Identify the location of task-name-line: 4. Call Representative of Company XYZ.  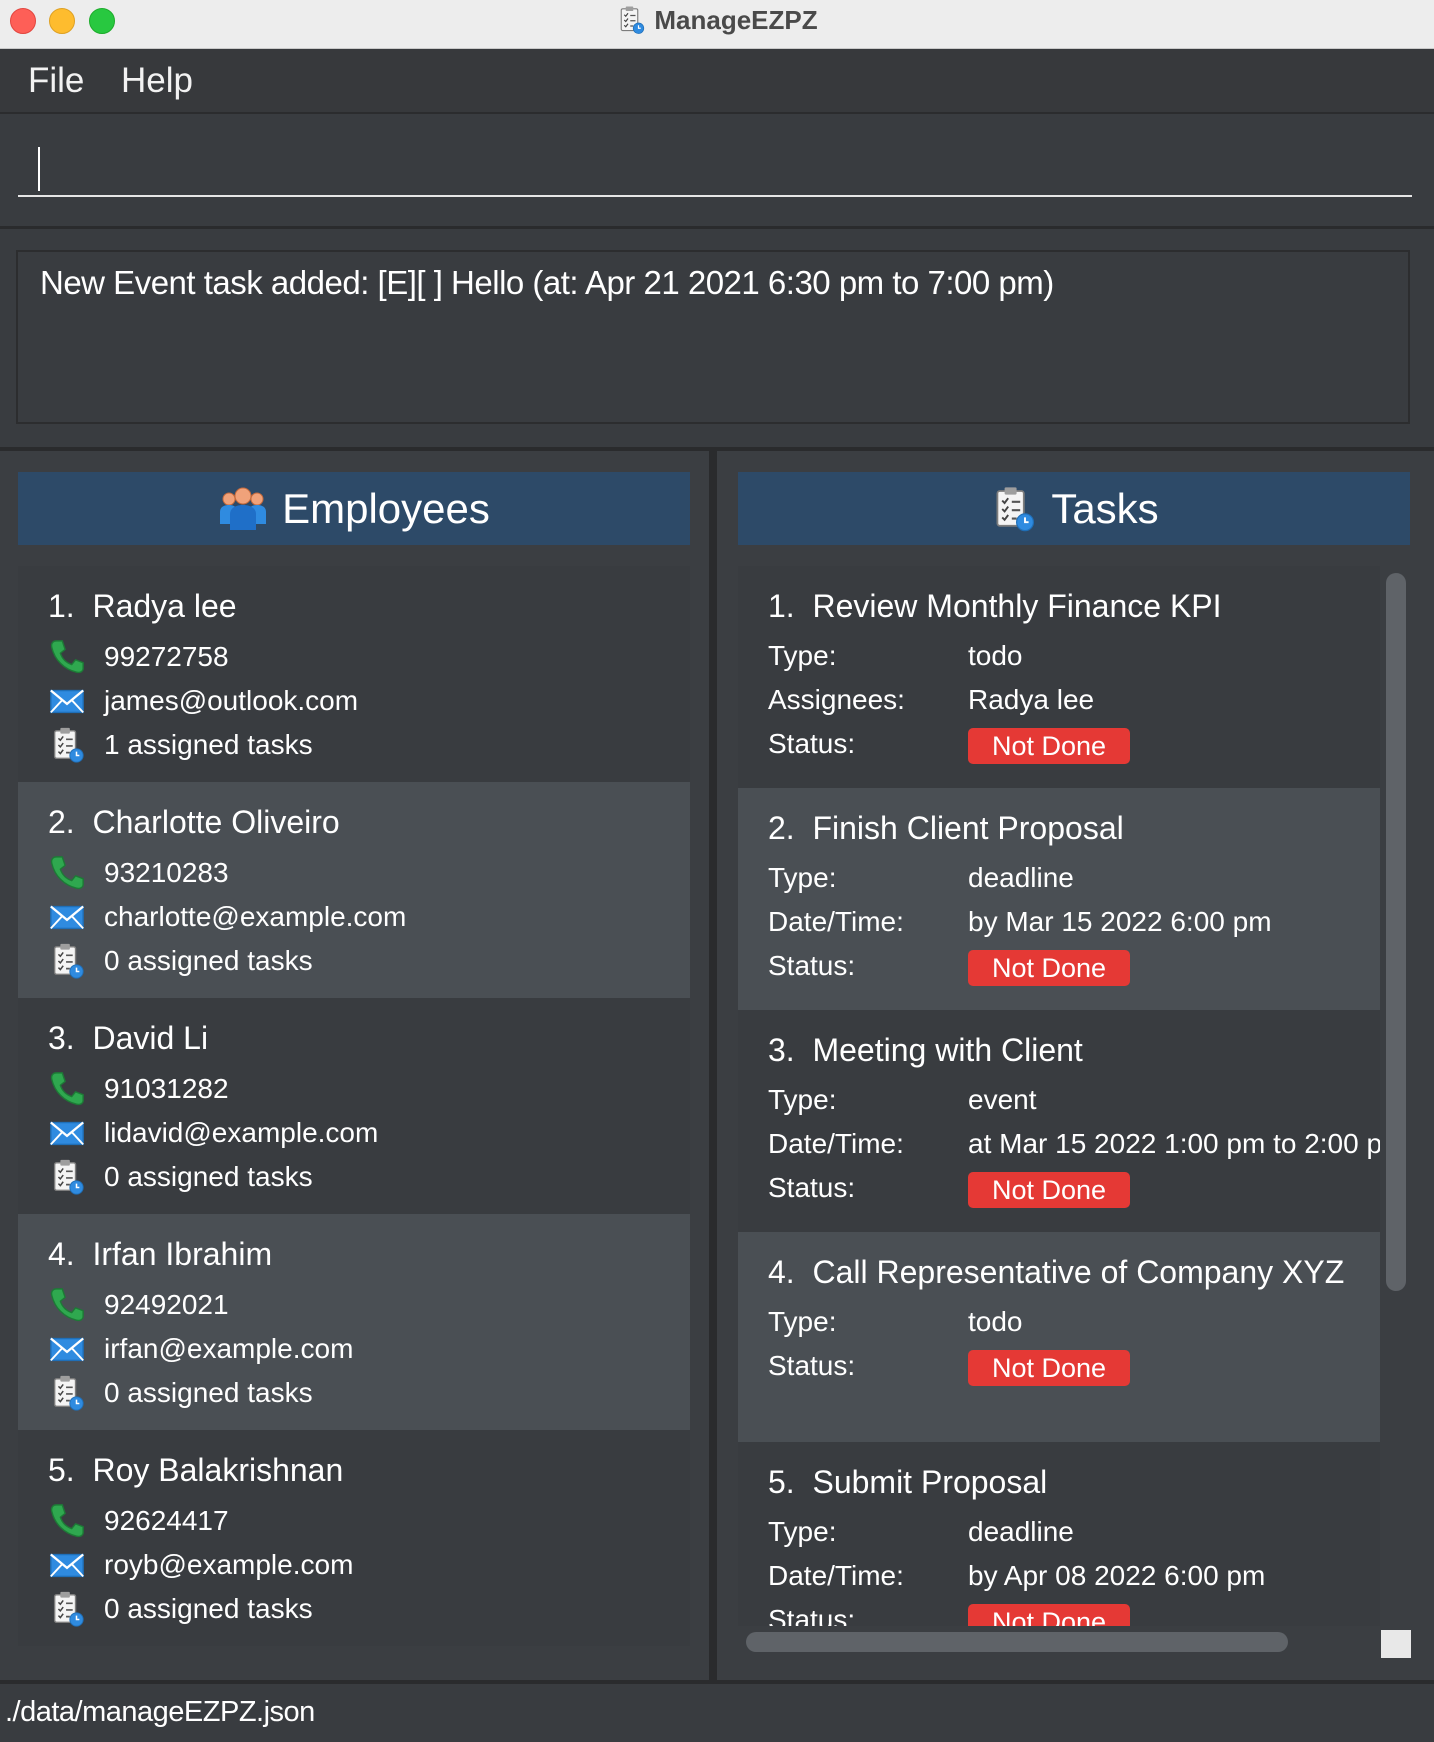
(1056, 1272).